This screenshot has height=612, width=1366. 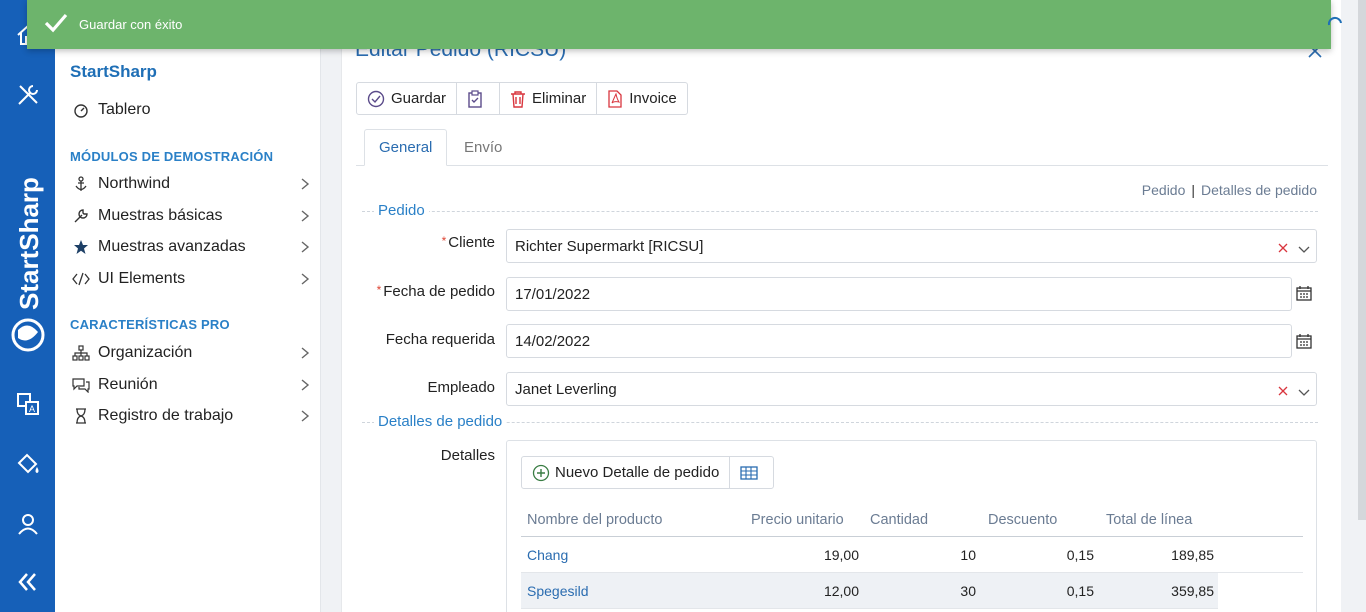 I want to click on column-header: Cantidad, so click(x=899, y=519).